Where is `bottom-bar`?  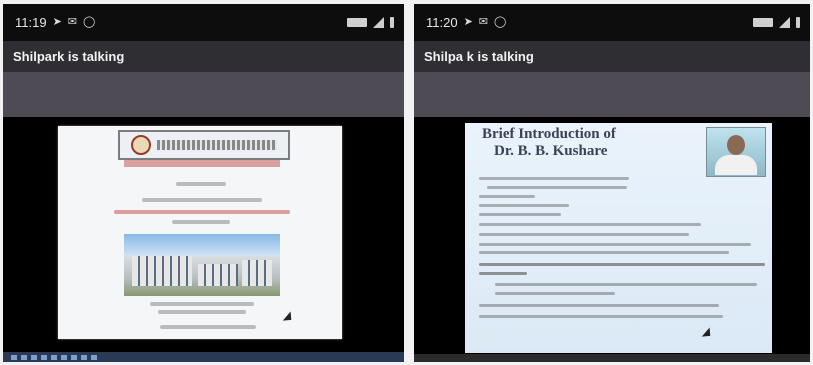 bottom-bar is located at coordinates (612, 358).